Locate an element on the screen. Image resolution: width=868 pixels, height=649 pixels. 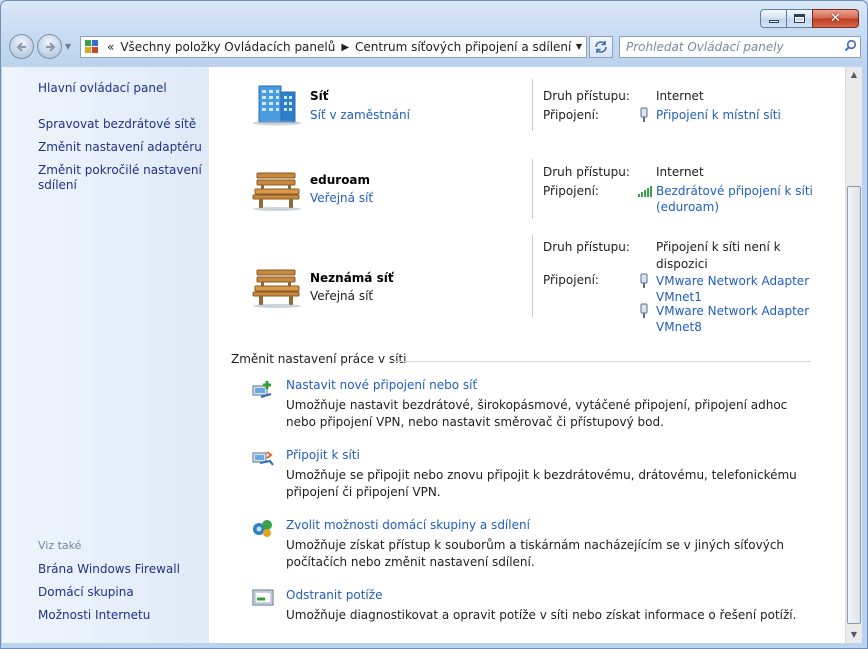
sidebar-home-link: Hlavní ovládací panel is located at coordinates (123, 88).